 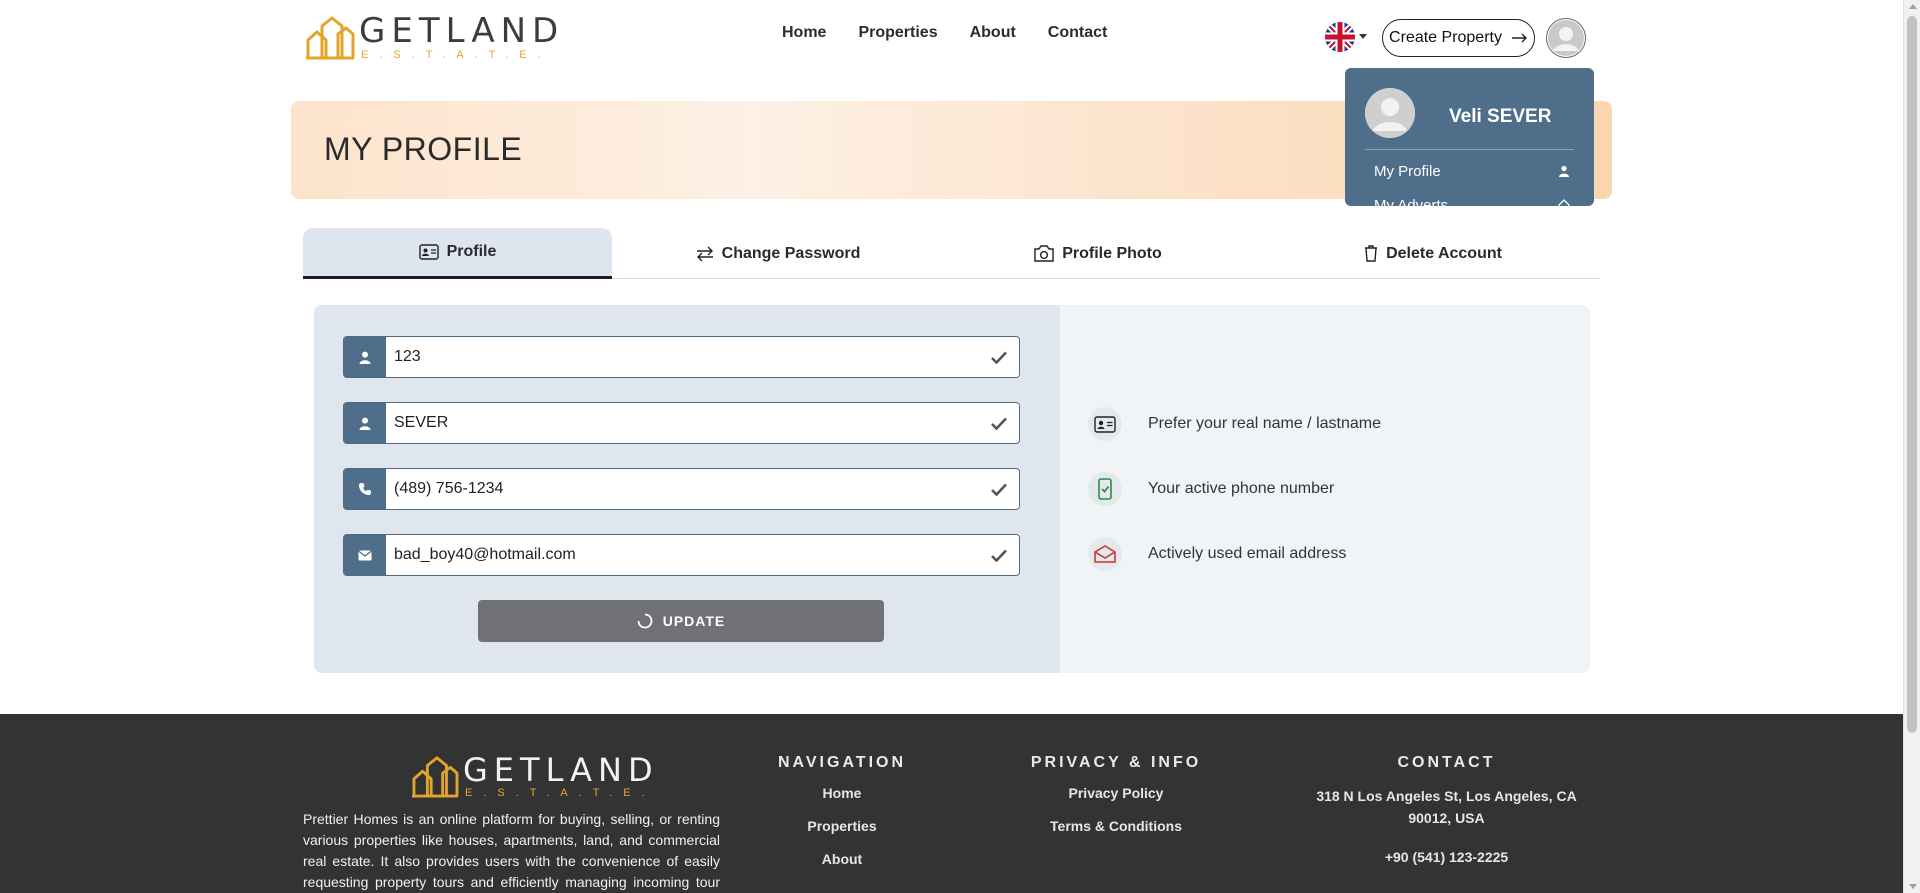 What do you see at coordinates (365, 555) in the screenshot?
I see `envelope-icon` at bounding box center [365, 555].